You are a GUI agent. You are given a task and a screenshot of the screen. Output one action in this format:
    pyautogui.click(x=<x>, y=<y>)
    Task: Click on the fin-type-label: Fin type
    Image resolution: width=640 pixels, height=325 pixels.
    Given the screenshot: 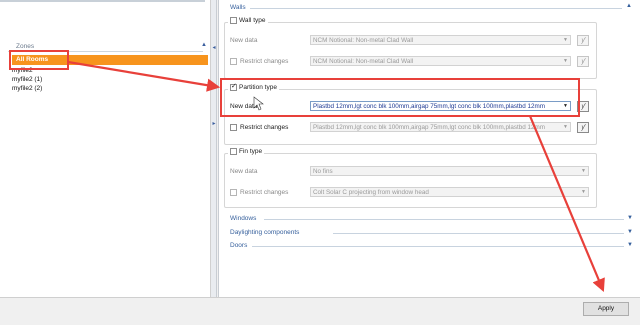 What is the action you would take?
    pyautogui.click(x=251, y=151)
    